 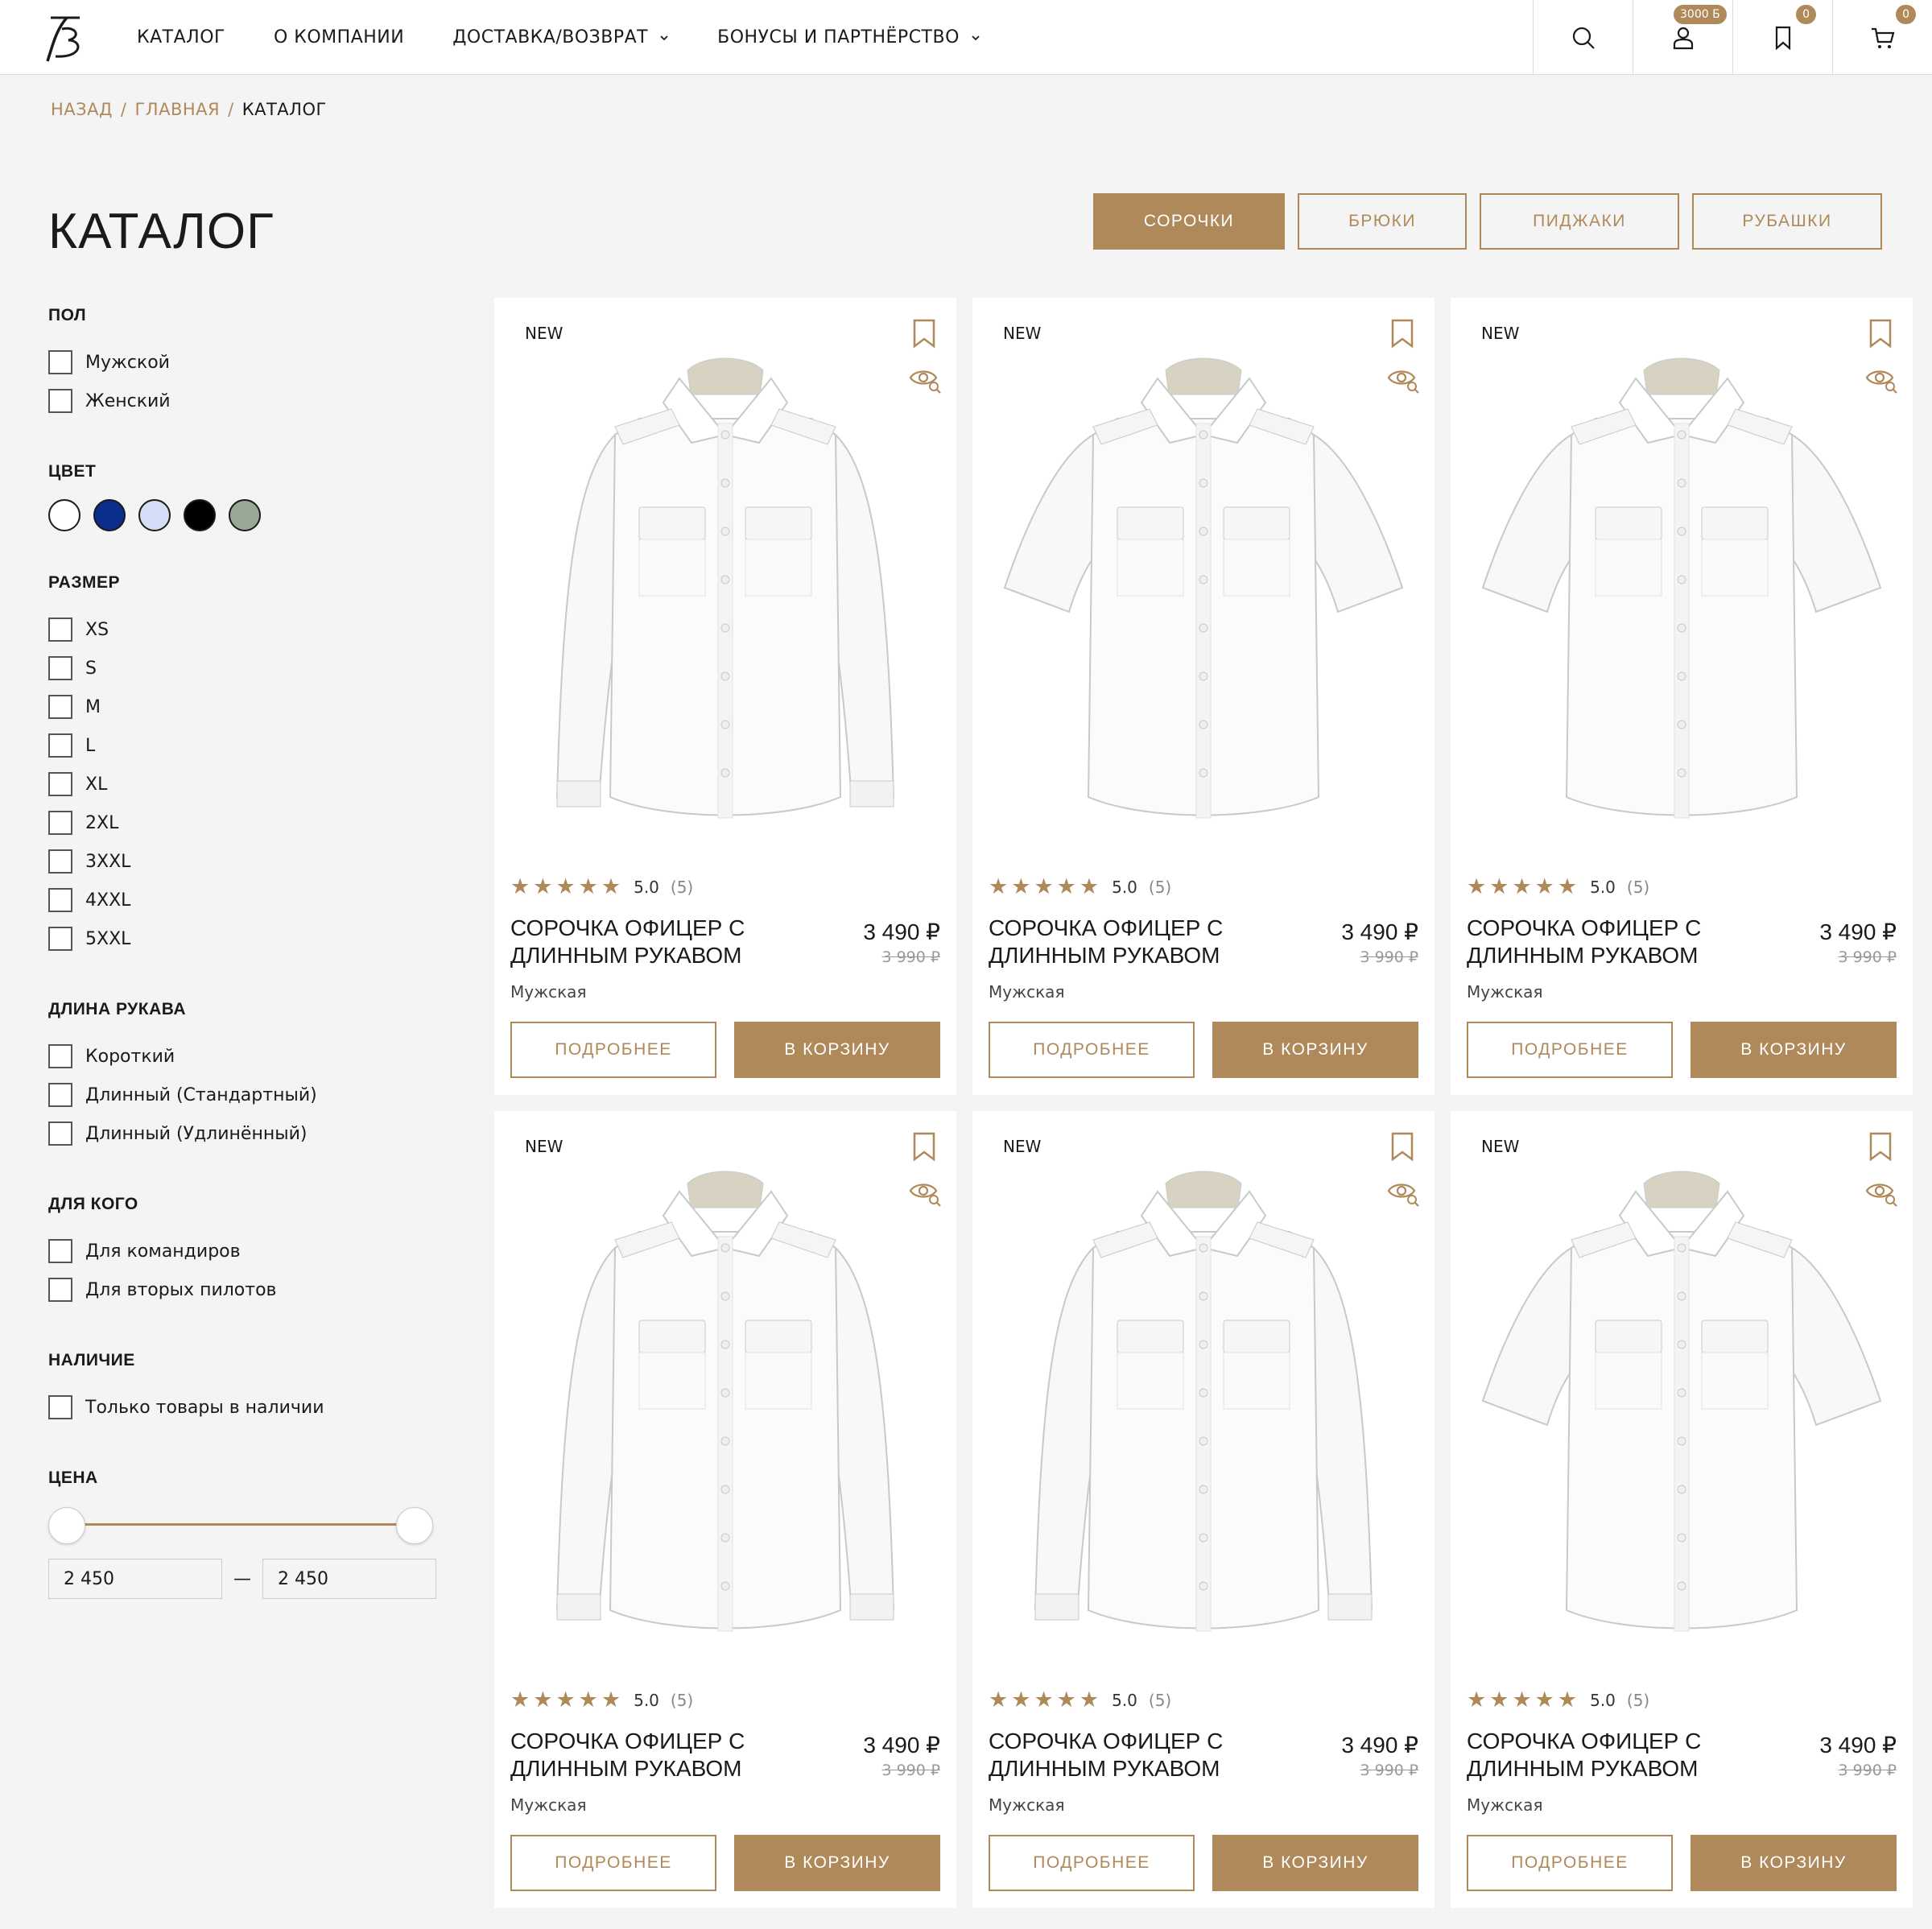 What do you see at coordinates (240, 1525) in the screenshot?
I see `price-slider` at bounding box center [240, 1525].